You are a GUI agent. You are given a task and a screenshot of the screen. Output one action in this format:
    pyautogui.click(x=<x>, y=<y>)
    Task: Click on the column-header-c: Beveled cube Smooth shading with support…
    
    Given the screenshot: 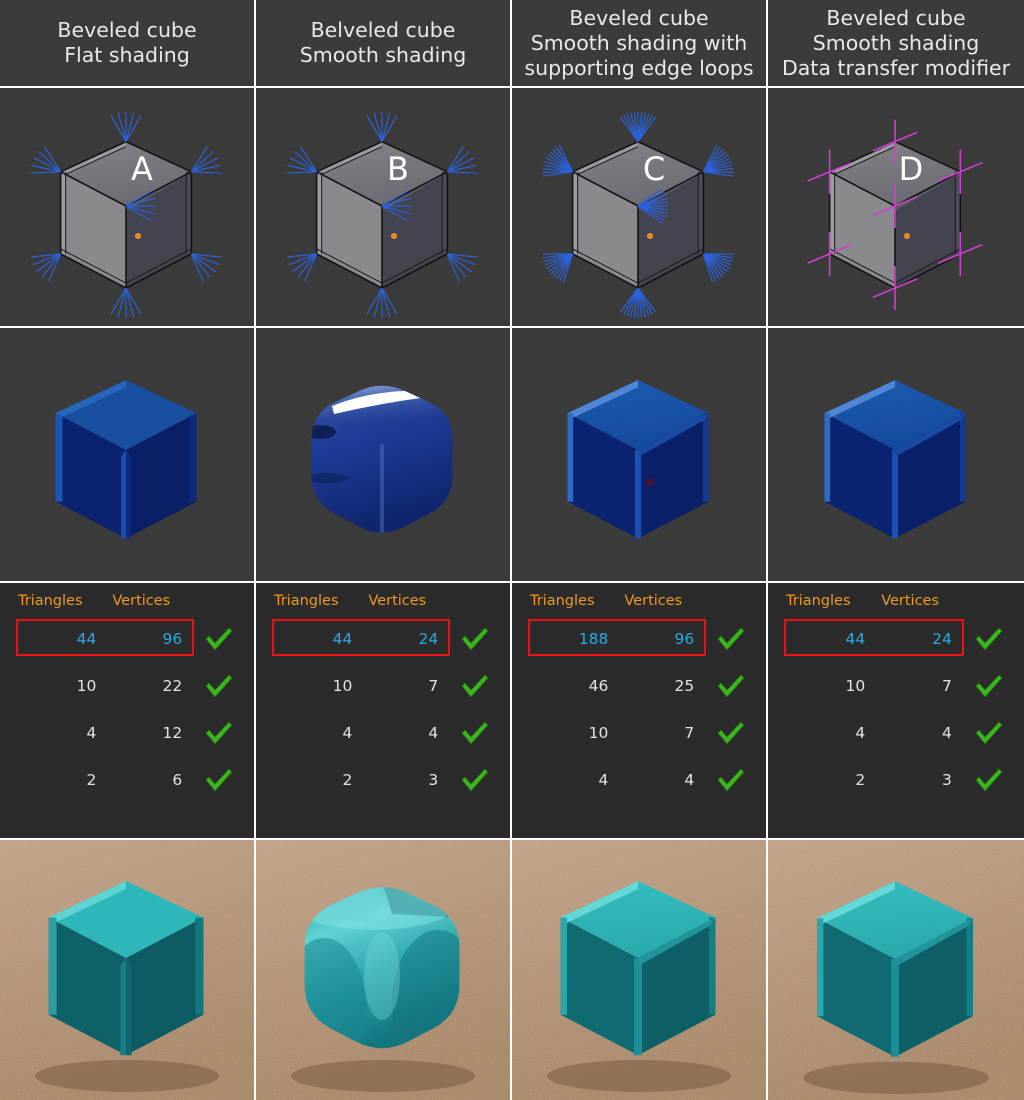 What is the action you would take?
    pyautogui.click(x=639, y=43)
    